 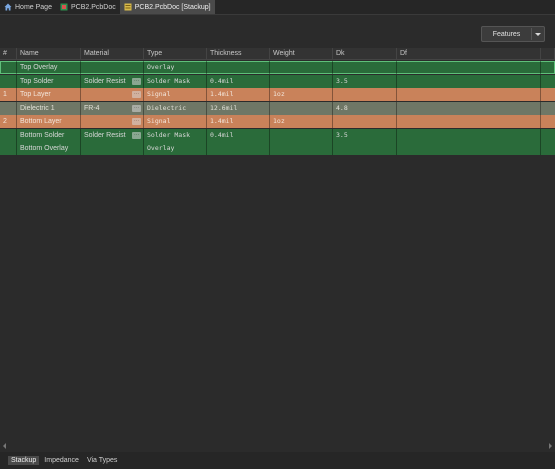 I want to click on cell-name: Top Overlay, so click(x=49, y=67).